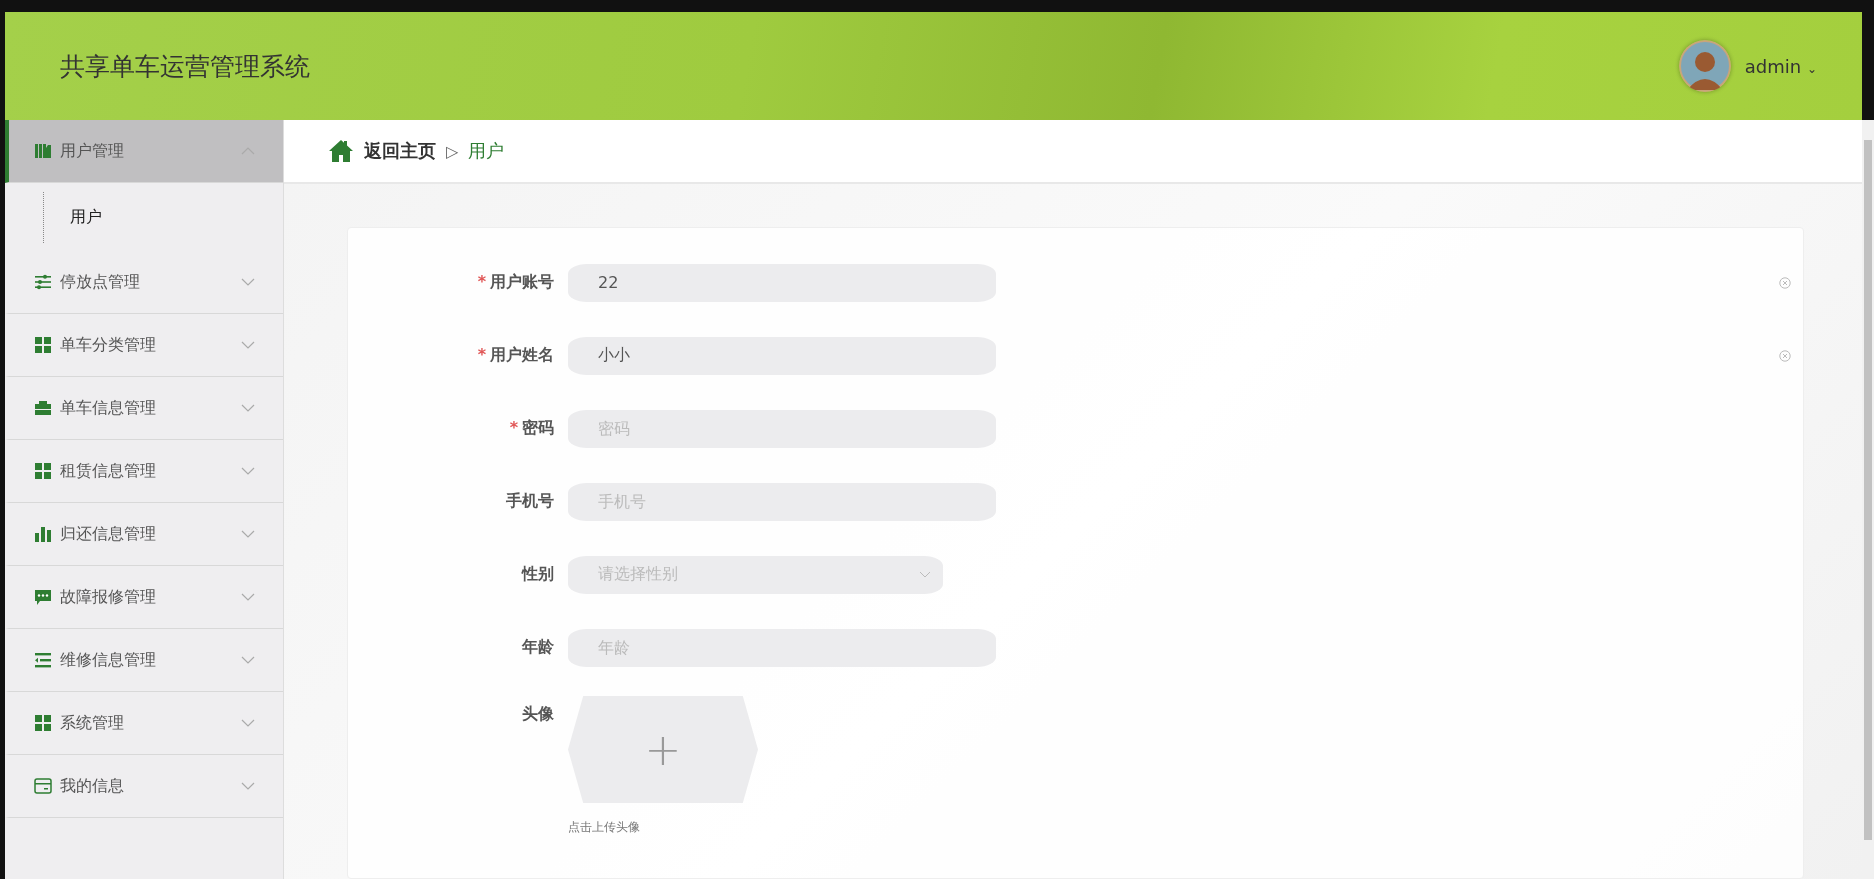 This screenshot has height=879, width=1874. Describe the element at coordinates (538, 573) in the screenshot. I see `field-label: 性别` at that location.